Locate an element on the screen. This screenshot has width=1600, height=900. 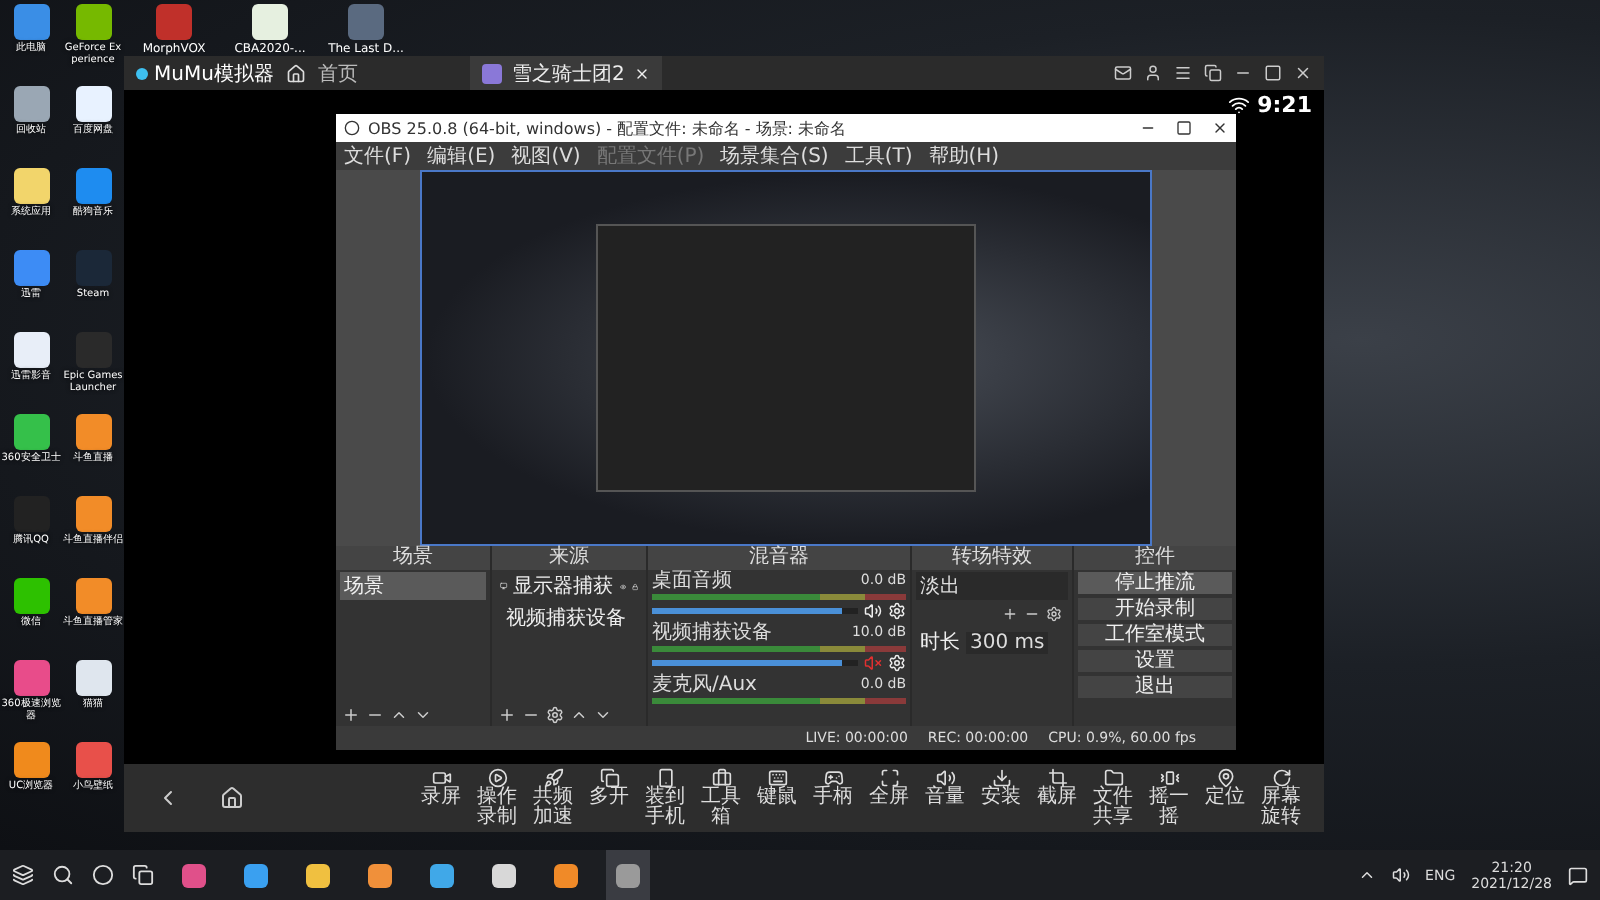
circle-icon is located at coordinates (103, 875).